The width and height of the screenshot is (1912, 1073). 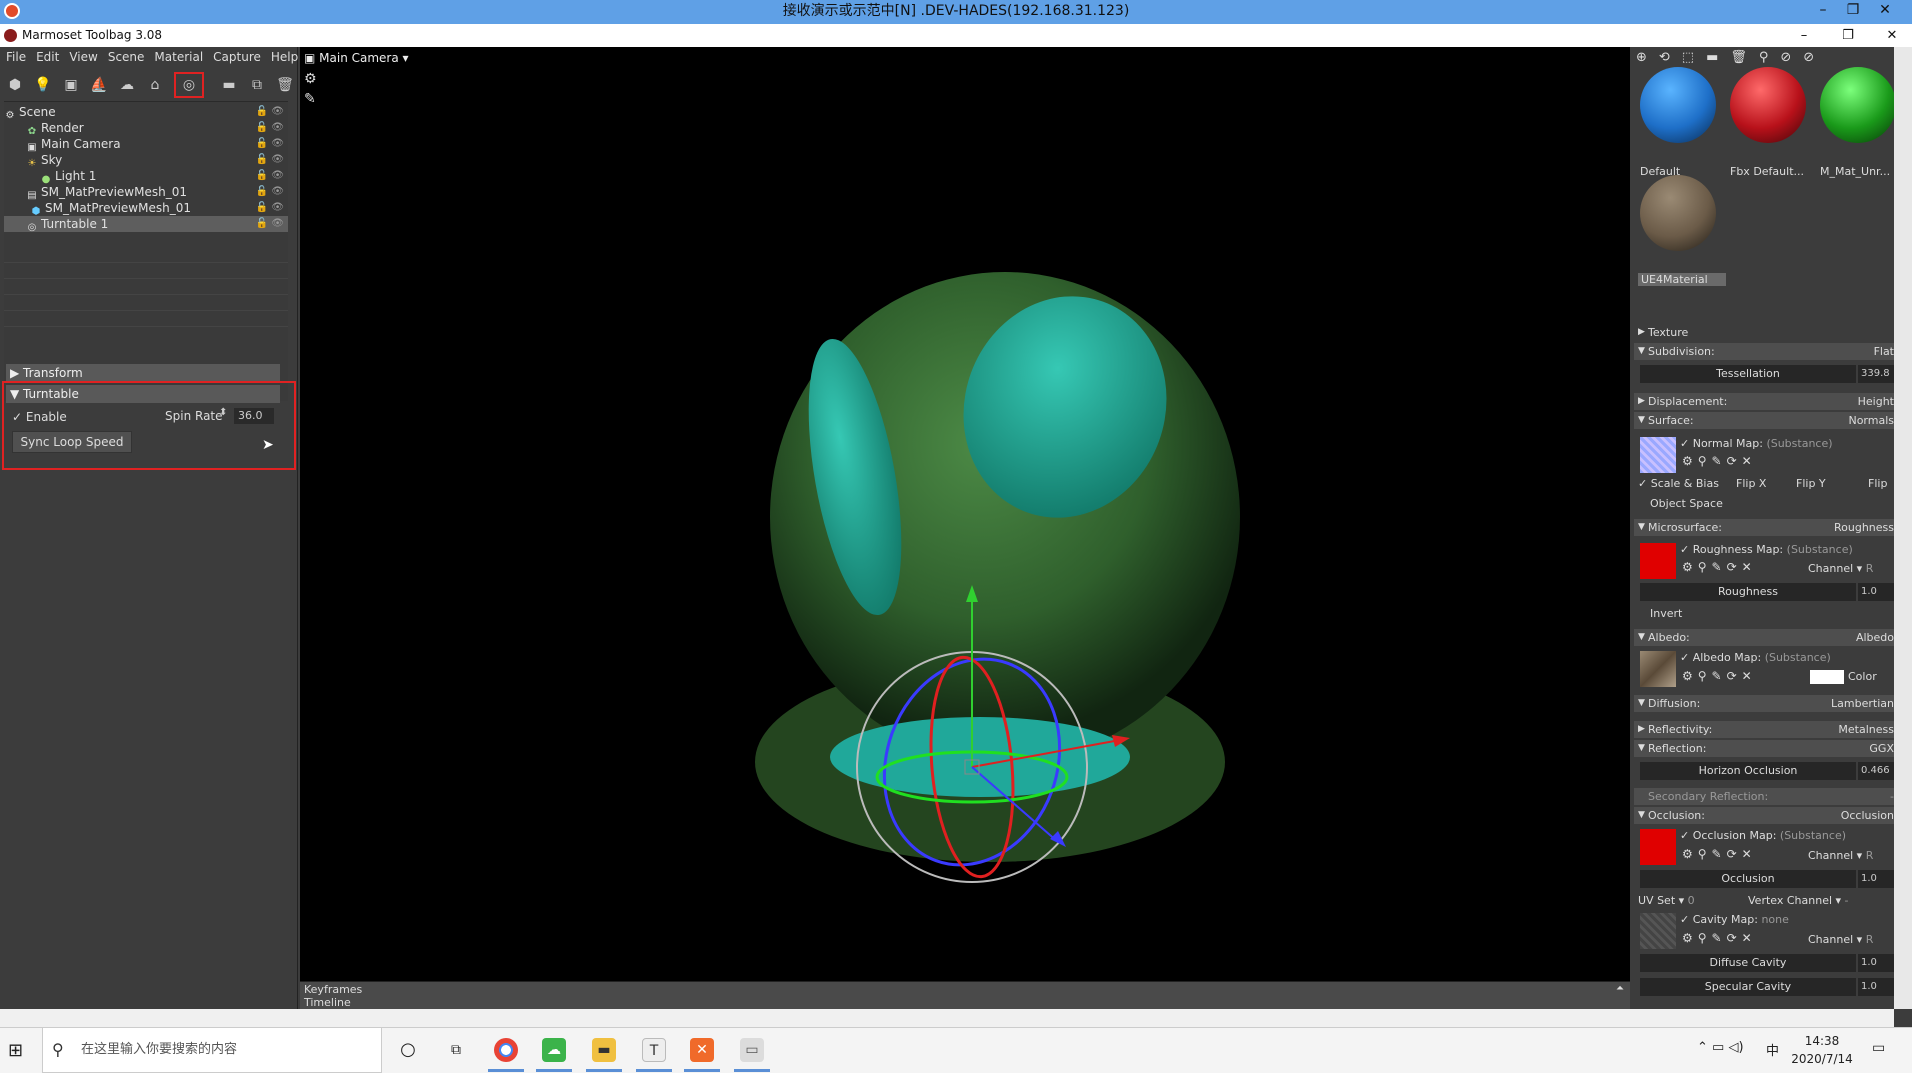 I want to click on add-fog-icon: ☁, so click(x=127, y=85).